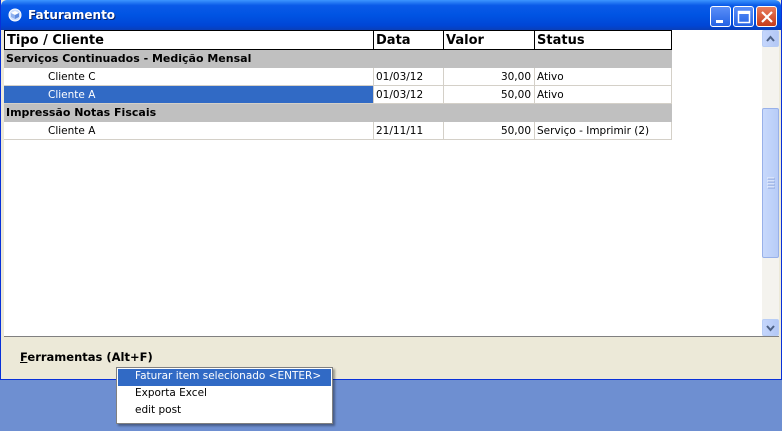 The height and width of the screenshot is (431, 782). I want to click on menu-item-exporta-excel: Exporta Excel, so click(224, 394).